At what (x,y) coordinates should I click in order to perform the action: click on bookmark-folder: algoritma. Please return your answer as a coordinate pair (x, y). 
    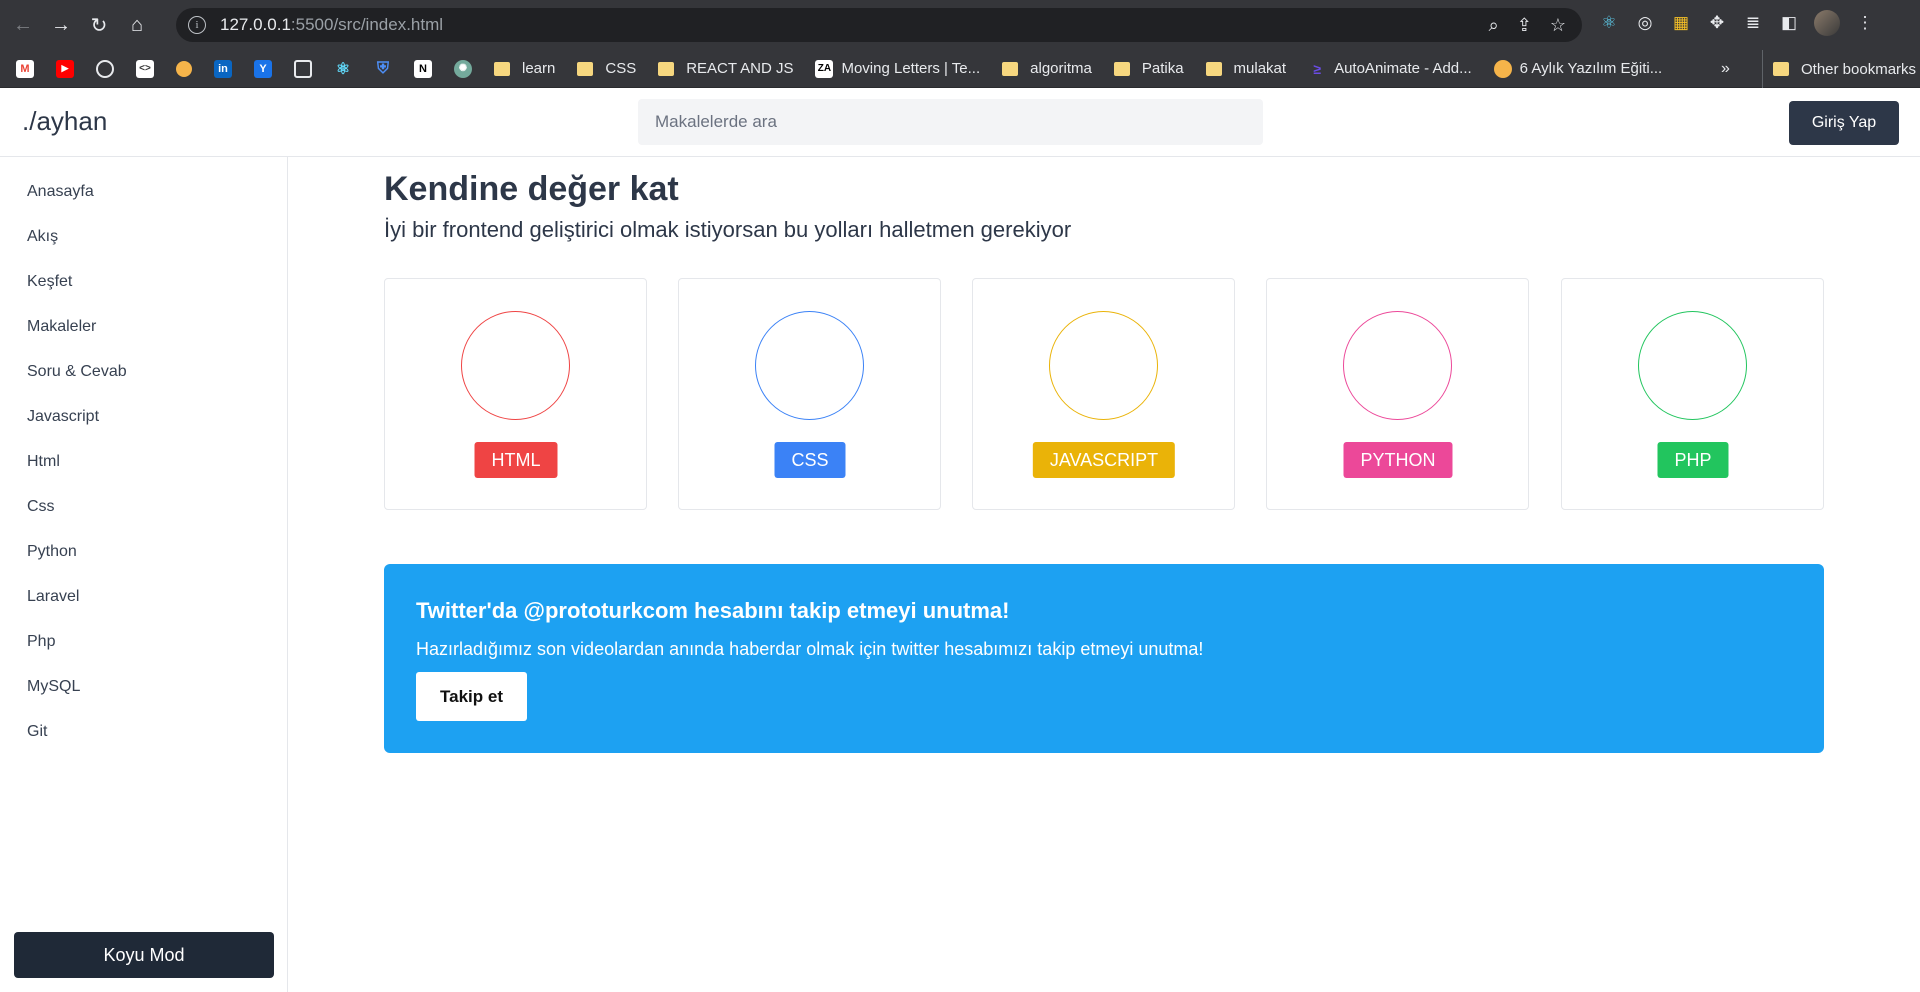
    Looking at the image, I should click on (1047, 68).